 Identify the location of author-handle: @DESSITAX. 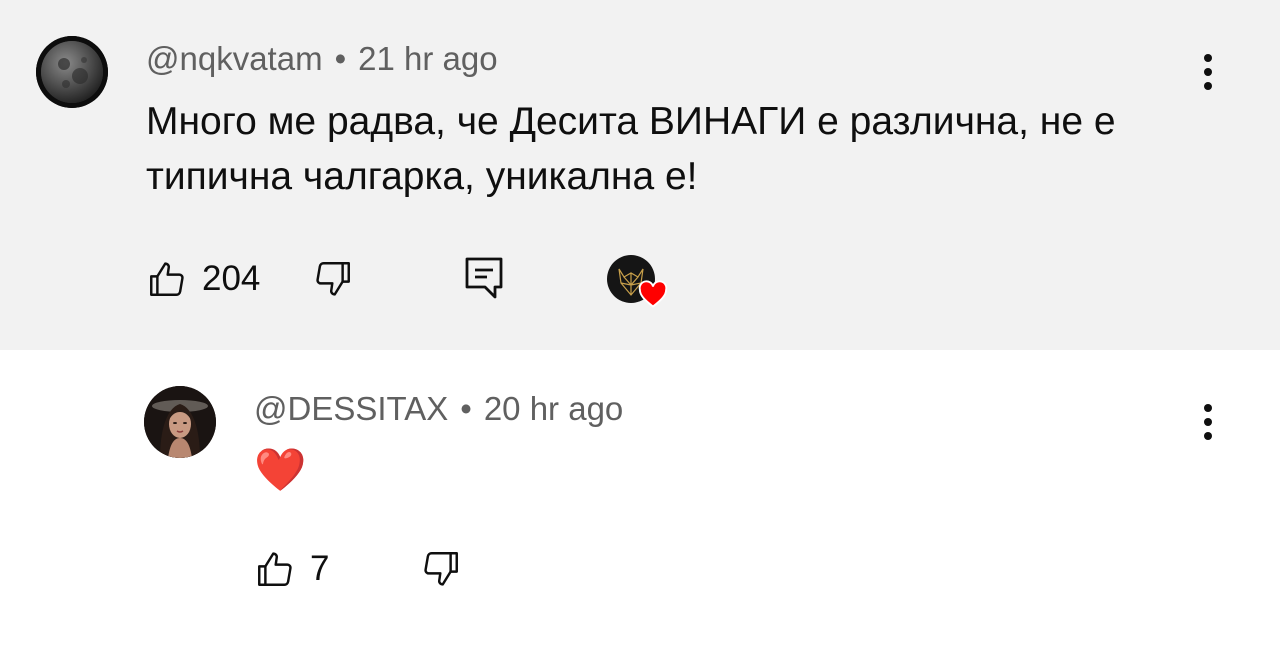
(351, 408).